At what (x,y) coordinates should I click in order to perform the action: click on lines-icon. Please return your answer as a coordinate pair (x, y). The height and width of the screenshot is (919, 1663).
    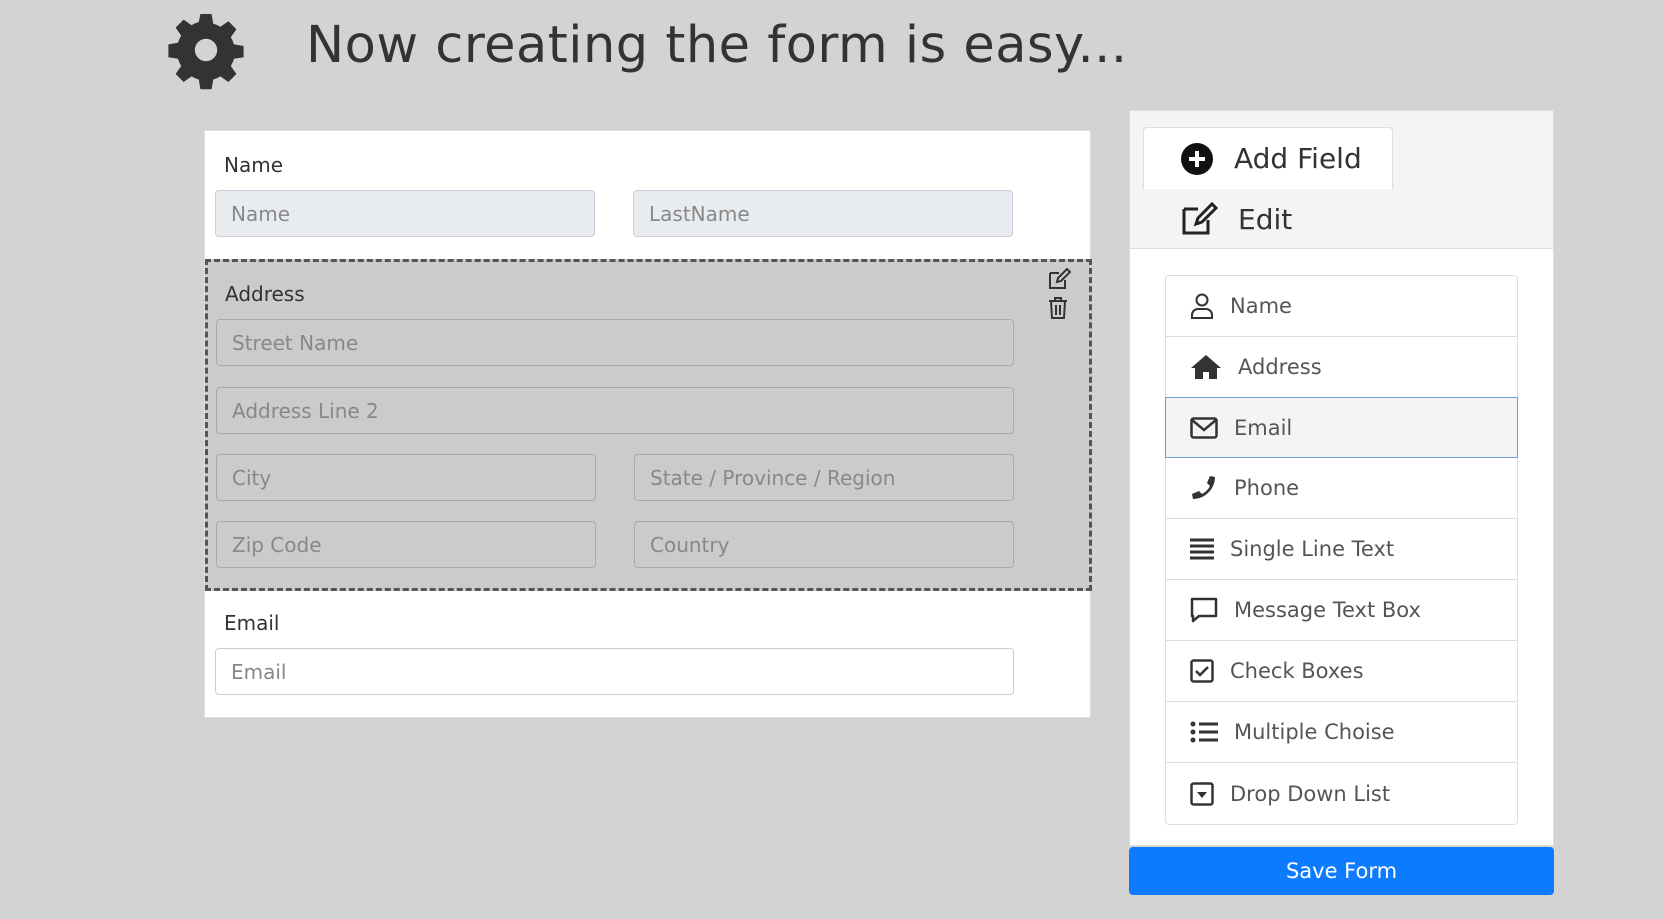
    Looking at the image, I should click on (1202, 549).